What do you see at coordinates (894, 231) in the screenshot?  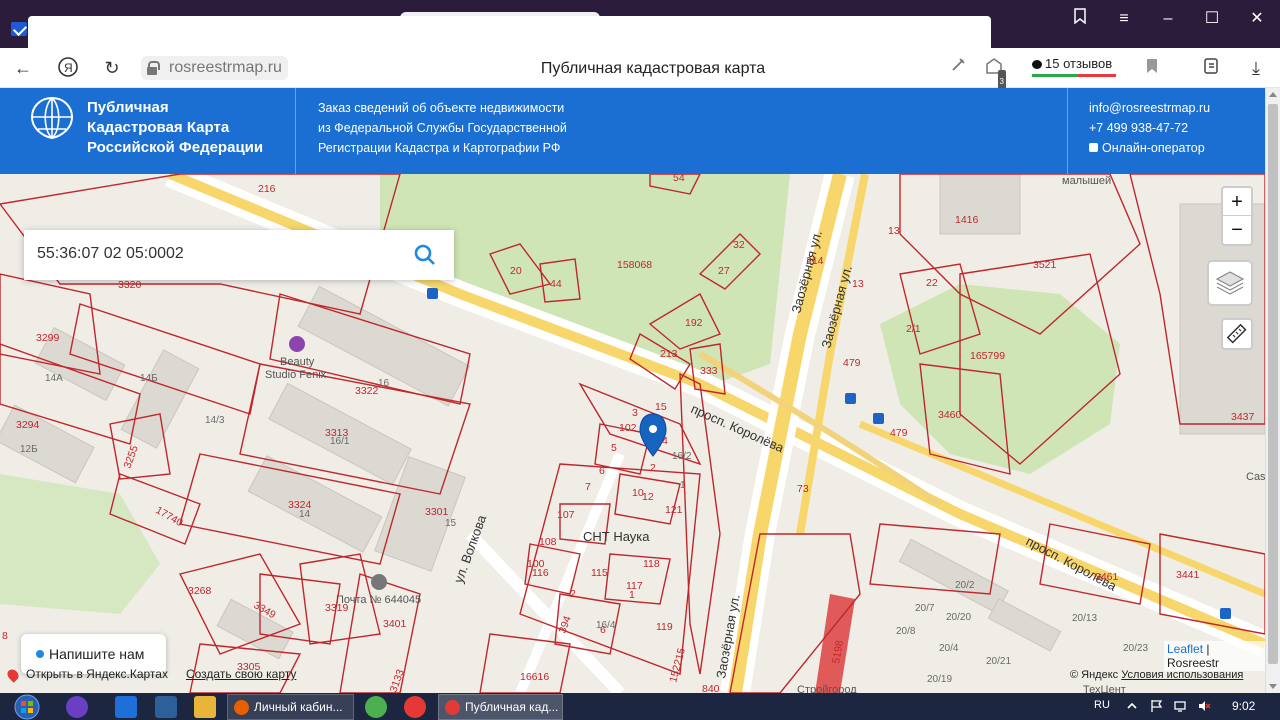 I see `parcel-number: 13` at bounding box center [894, 231].